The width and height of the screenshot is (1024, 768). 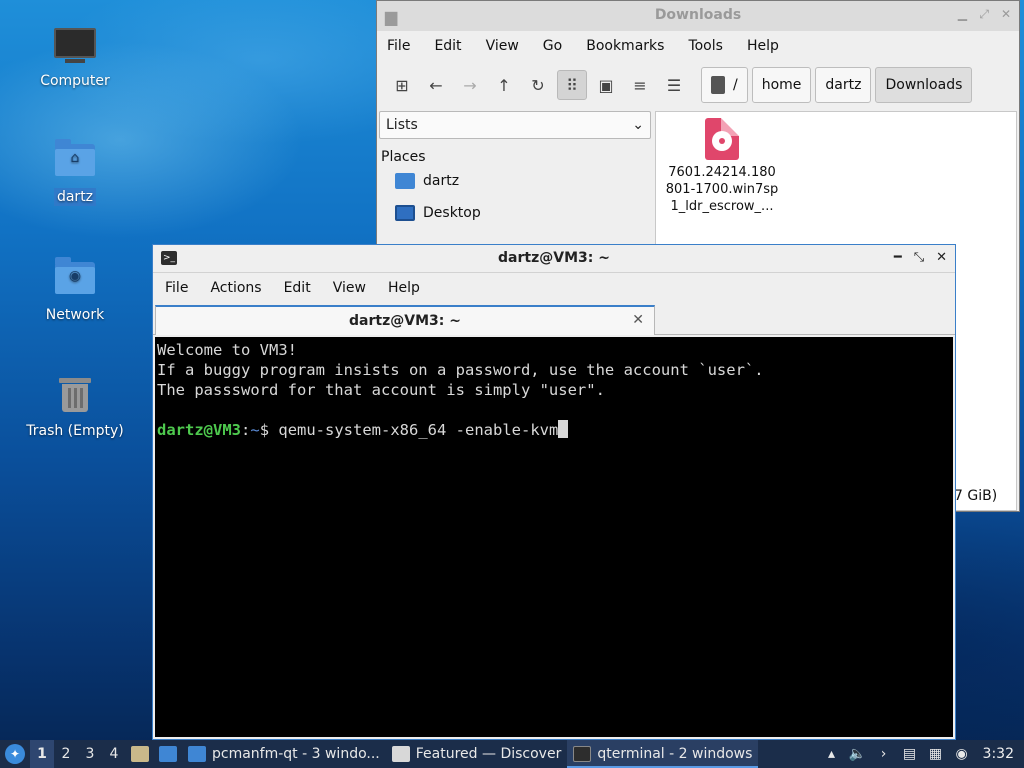 I want to click on file-manager-icon, so click(x=140, y=754).